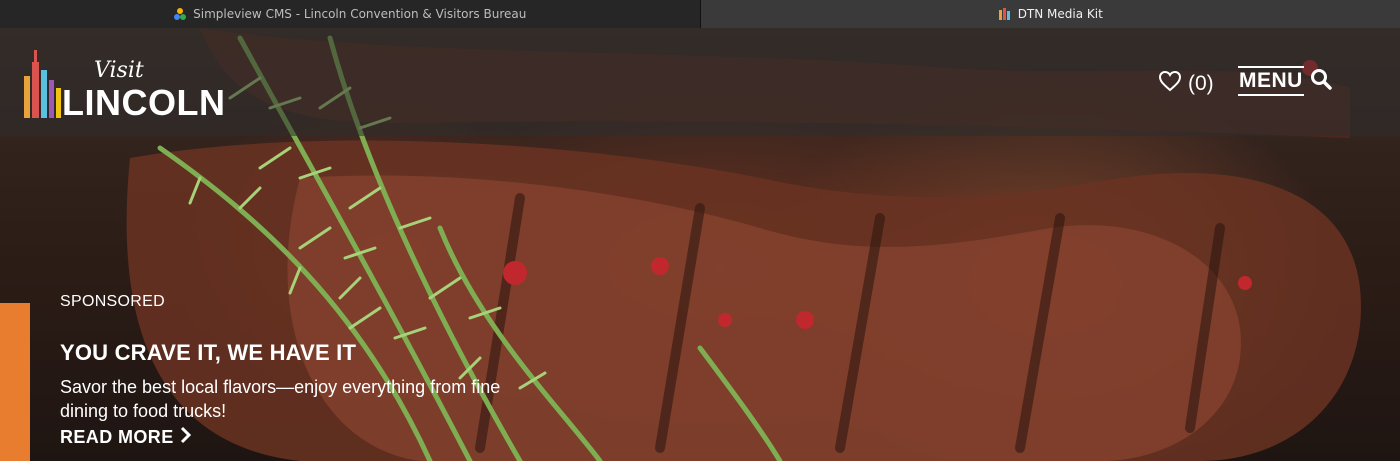 Image resolution: width=1400 pixels, height=461 pixels. I want to click on favorites-count: (0), so click(1201, 83).